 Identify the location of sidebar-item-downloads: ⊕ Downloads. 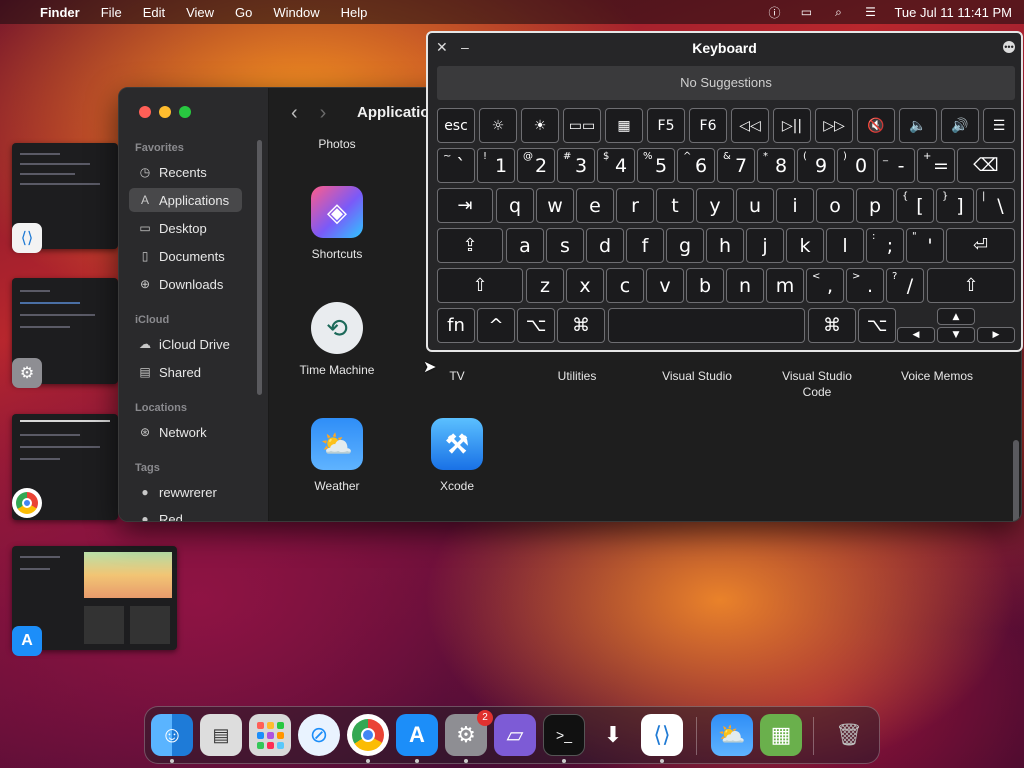
(185, 284).